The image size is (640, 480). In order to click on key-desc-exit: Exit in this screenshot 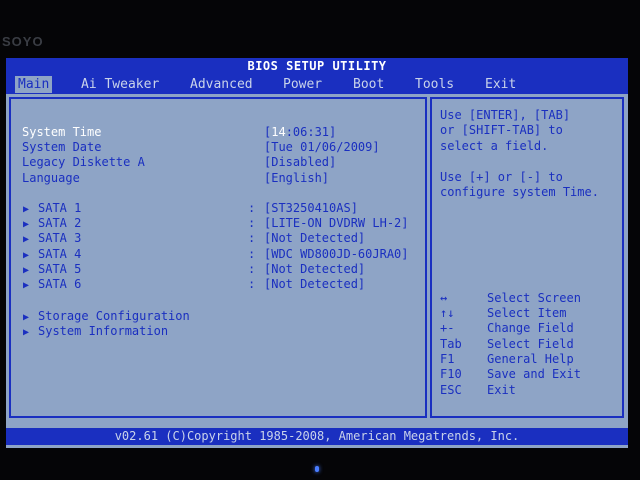, I will do `click(501, 390)`.